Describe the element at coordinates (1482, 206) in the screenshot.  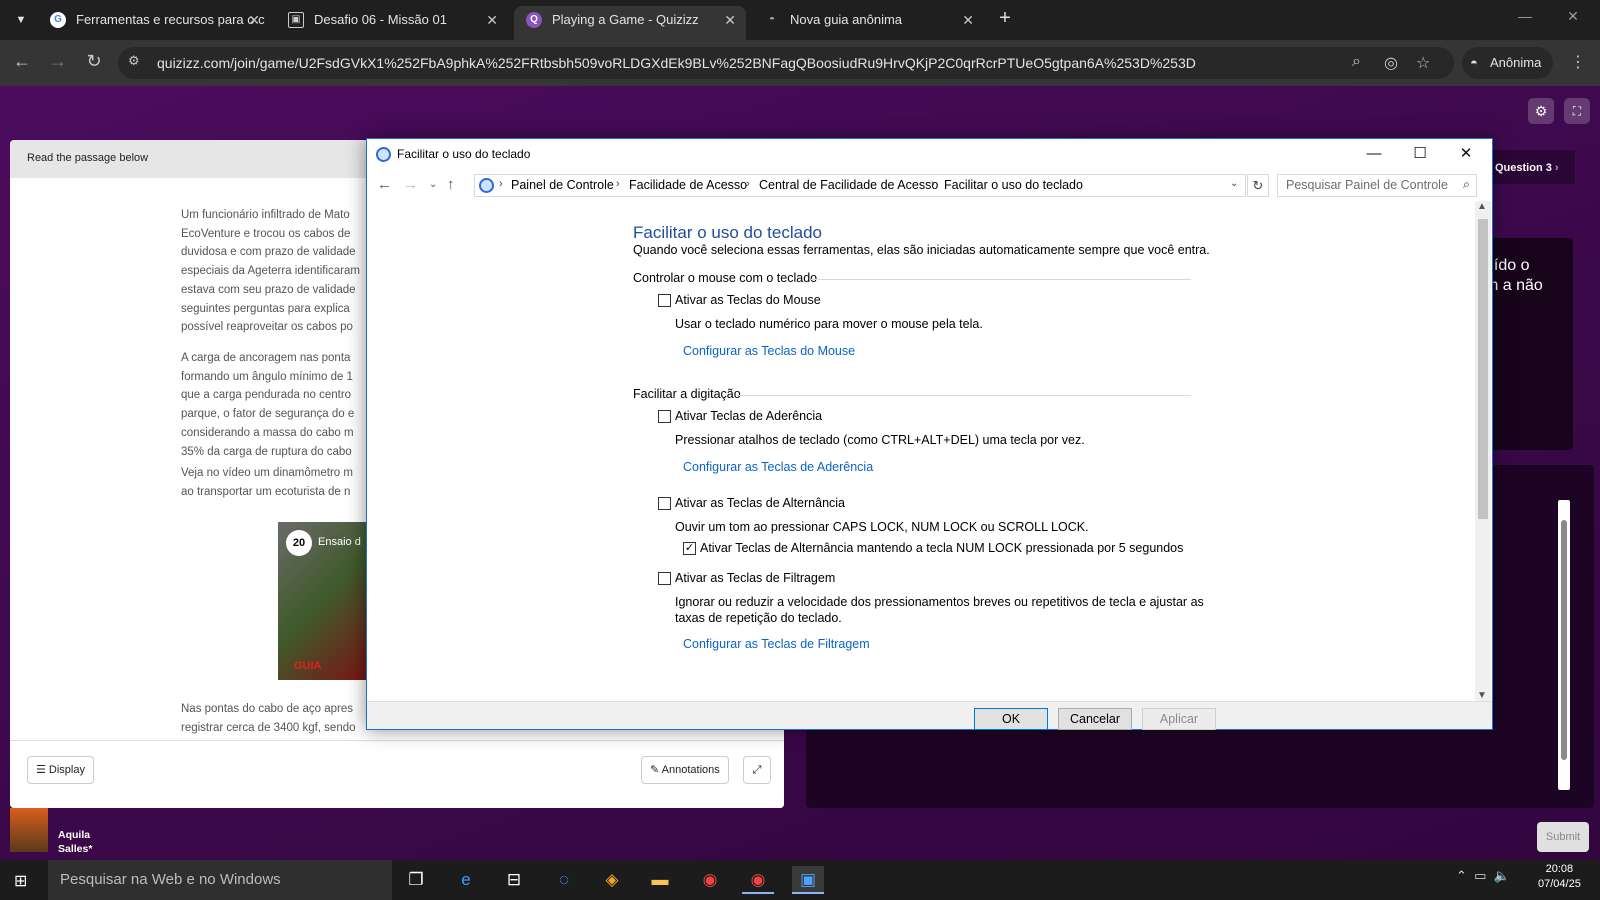
I see `scroll-up-icon: ▲` at that location.